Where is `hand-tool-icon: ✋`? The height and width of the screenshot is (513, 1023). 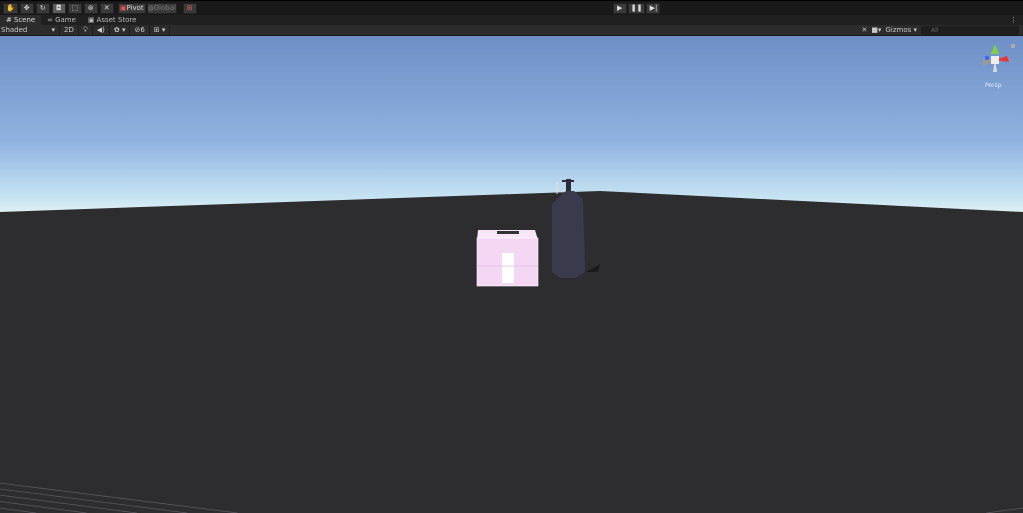 hand-tool-icon: ✋ is located at coordinates (10, 8).